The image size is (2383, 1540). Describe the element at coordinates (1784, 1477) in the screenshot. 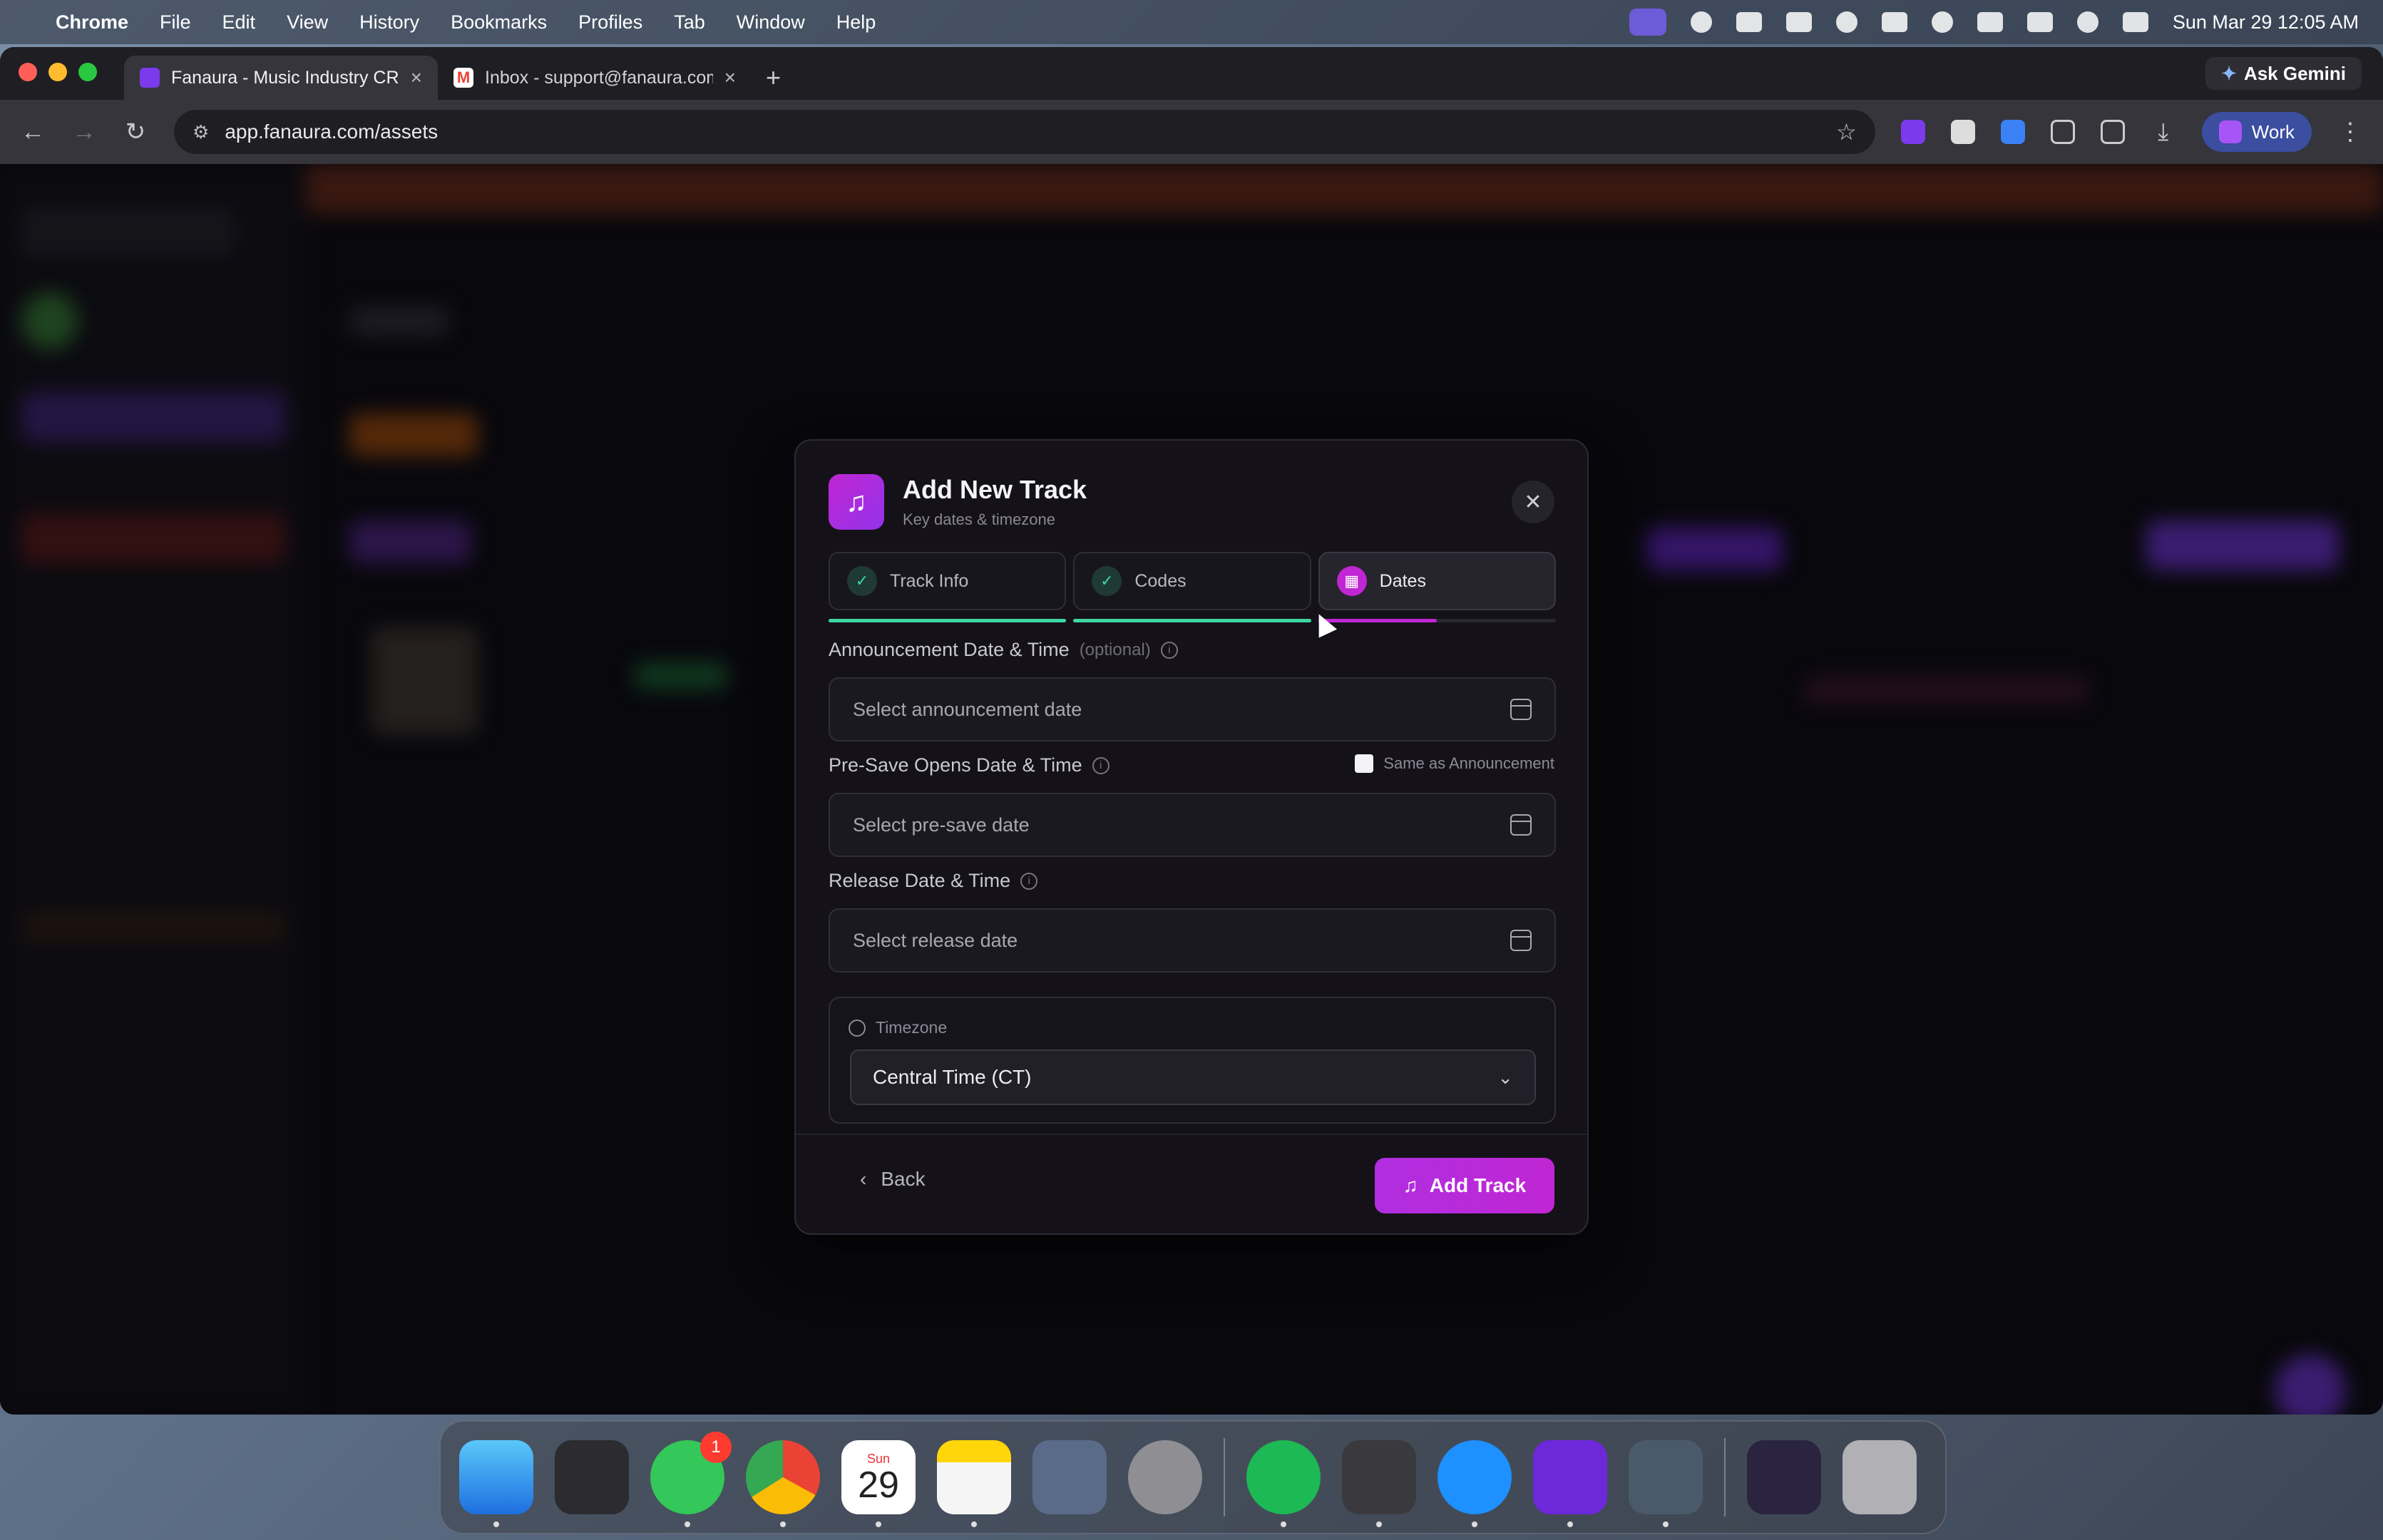

I see `recent-window-icon` at that location.